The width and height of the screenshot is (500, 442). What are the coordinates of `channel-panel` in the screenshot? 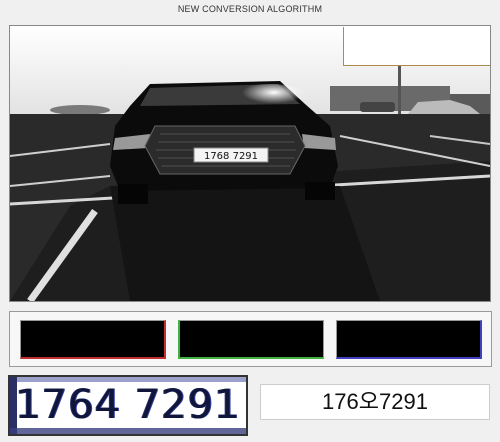 It's located at (250, 339).